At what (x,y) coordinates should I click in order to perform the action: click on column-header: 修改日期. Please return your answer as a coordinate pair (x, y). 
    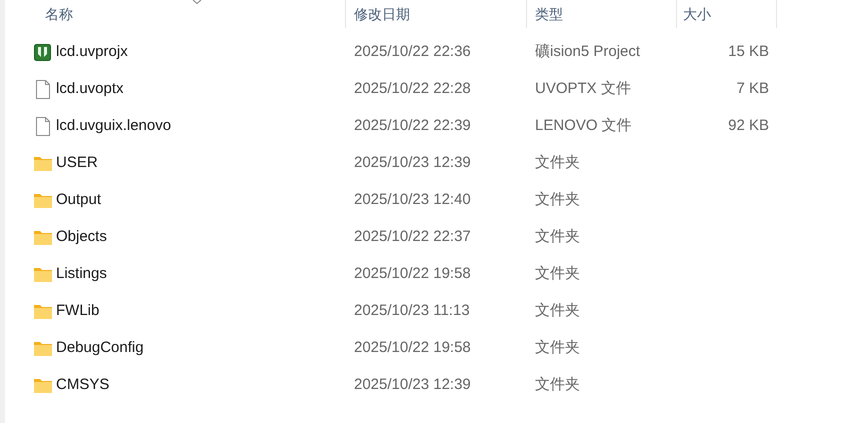
    Looking at the image, I should click on (382, 14).